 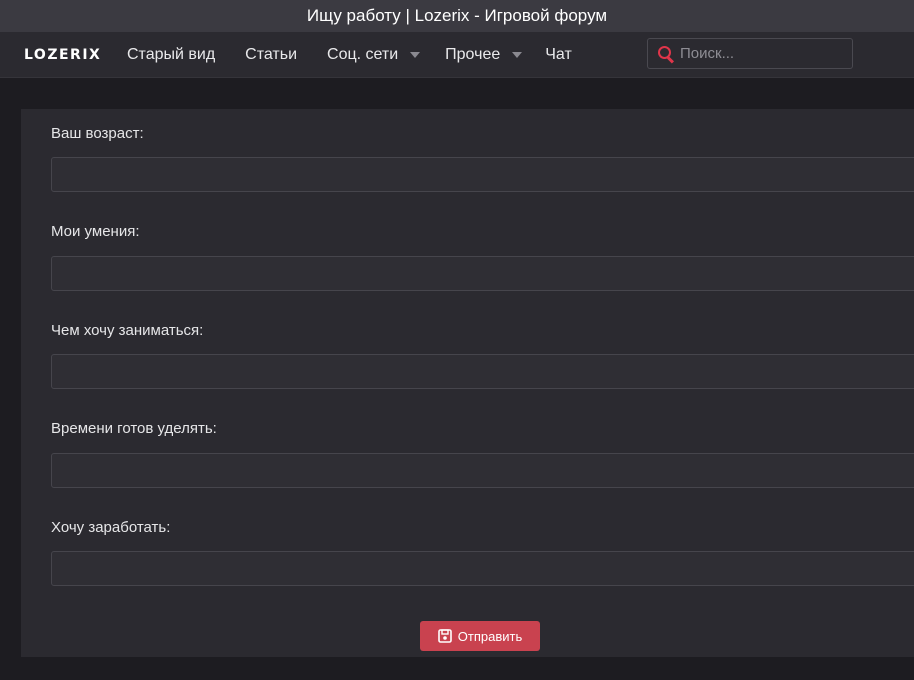 I want to click on nav-item-other: Прочее, so click(x=484, y=54).